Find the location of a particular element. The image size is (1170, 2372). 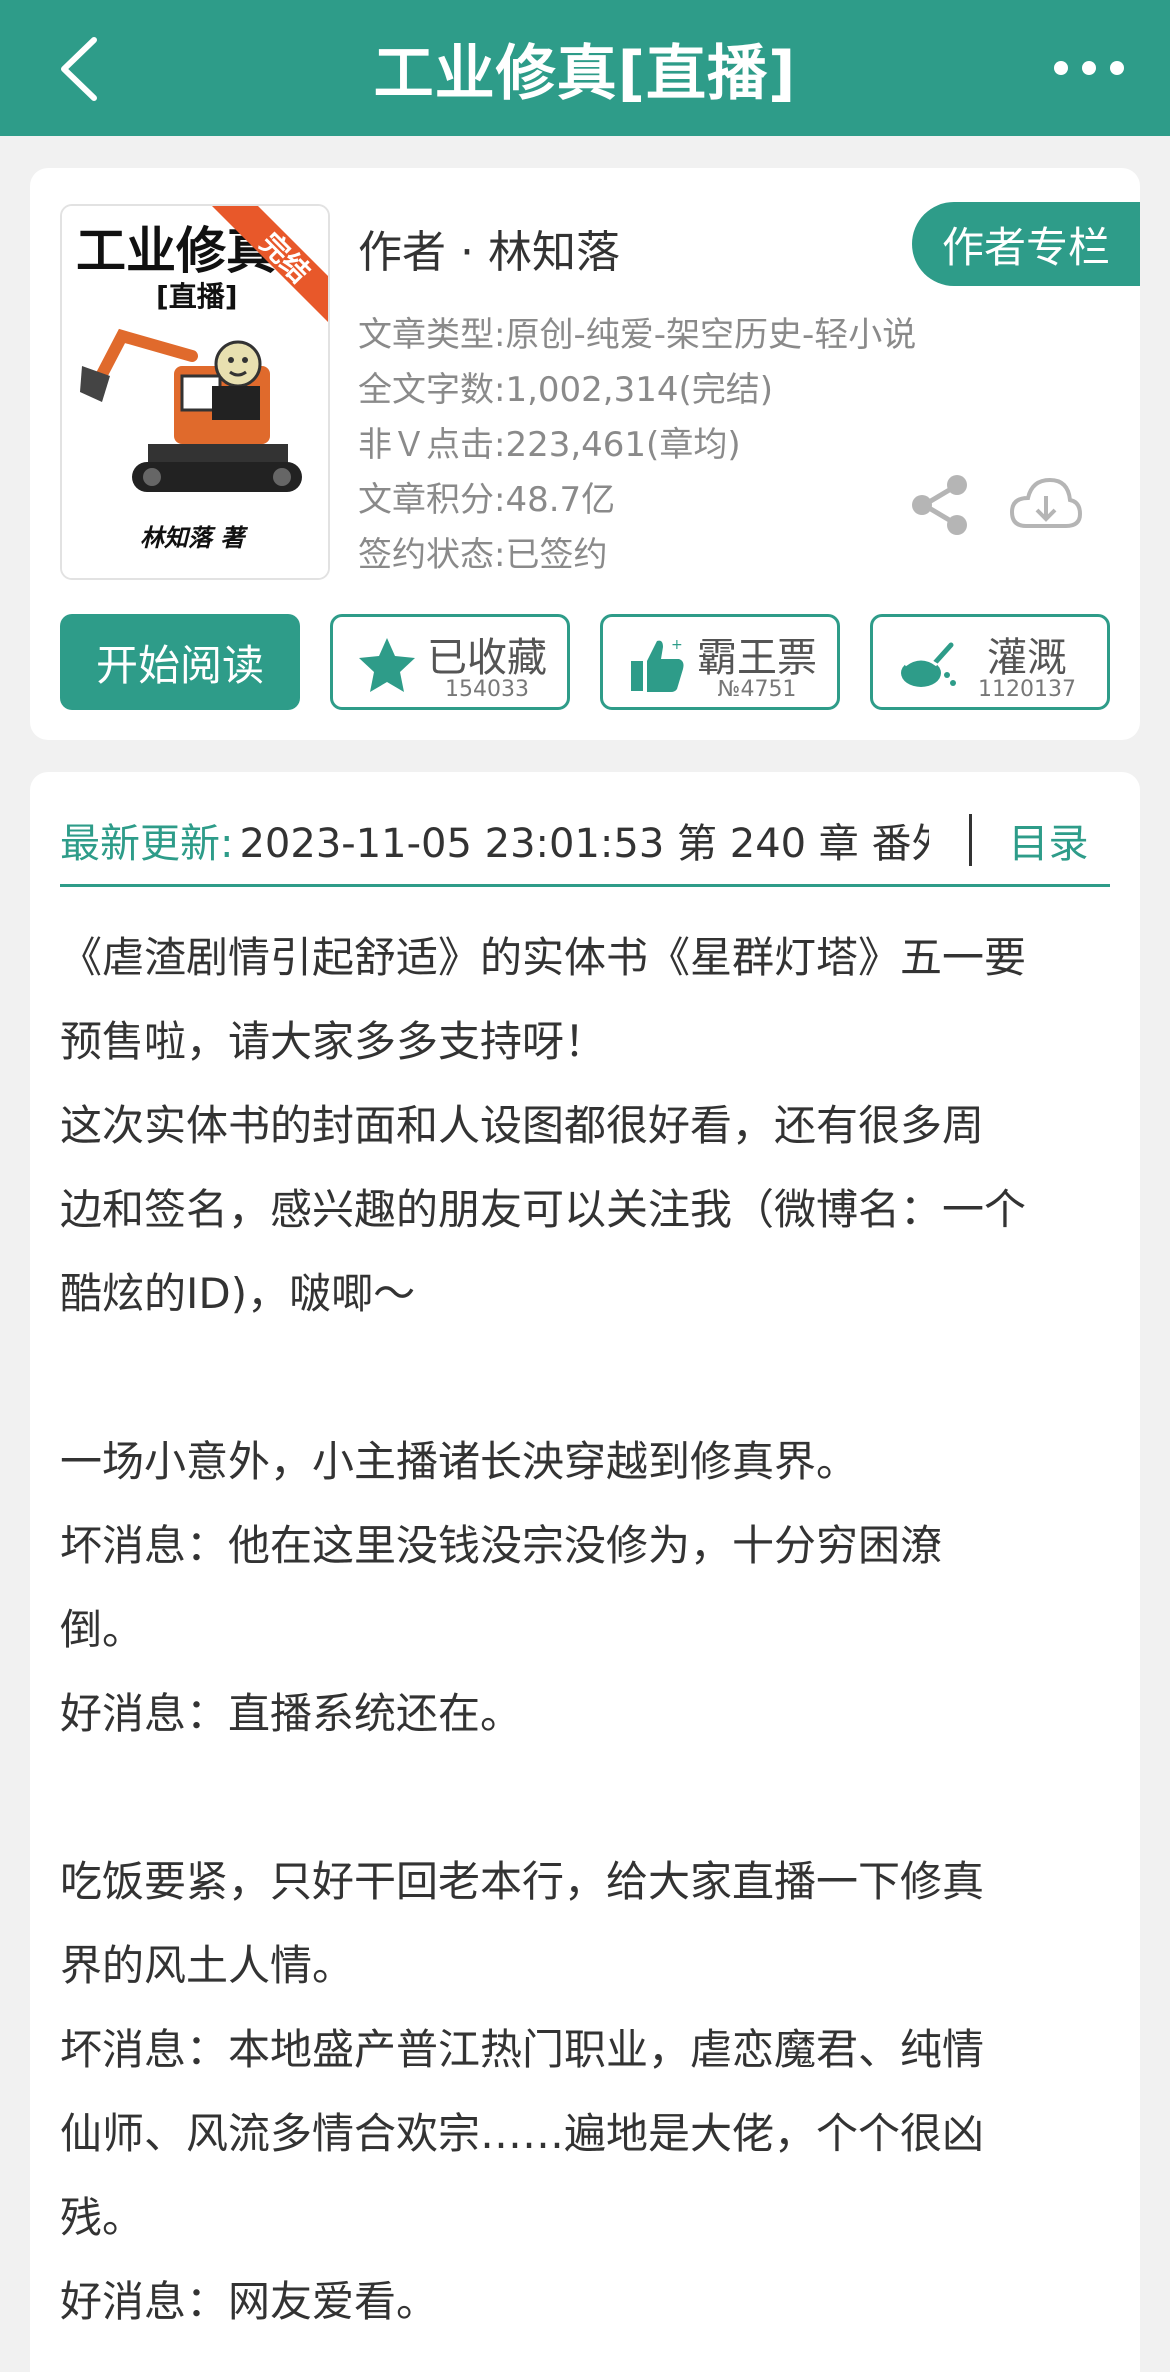

latest-update-text: 2023-11-05 23:01:53 第 240 章 番外 is located at coordinates (584, 840).